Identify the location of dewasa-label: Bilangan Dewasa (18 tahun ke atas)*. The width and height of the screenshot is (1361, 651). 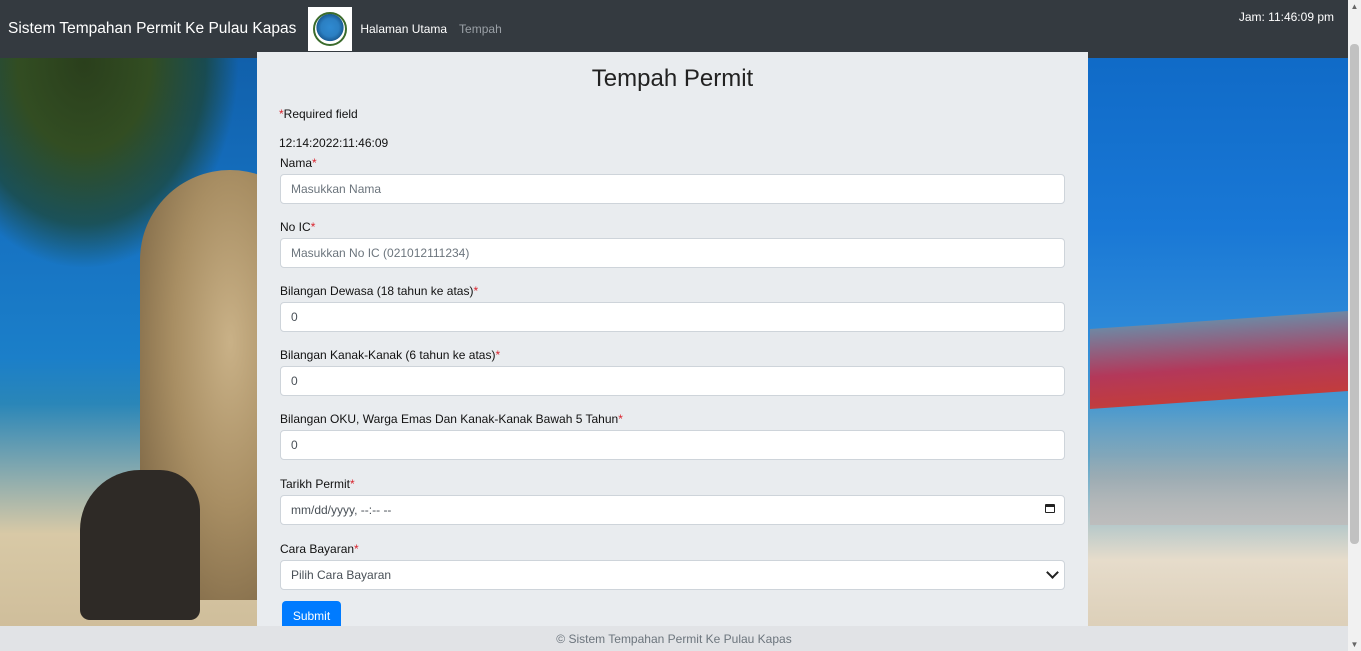
(379, 291).